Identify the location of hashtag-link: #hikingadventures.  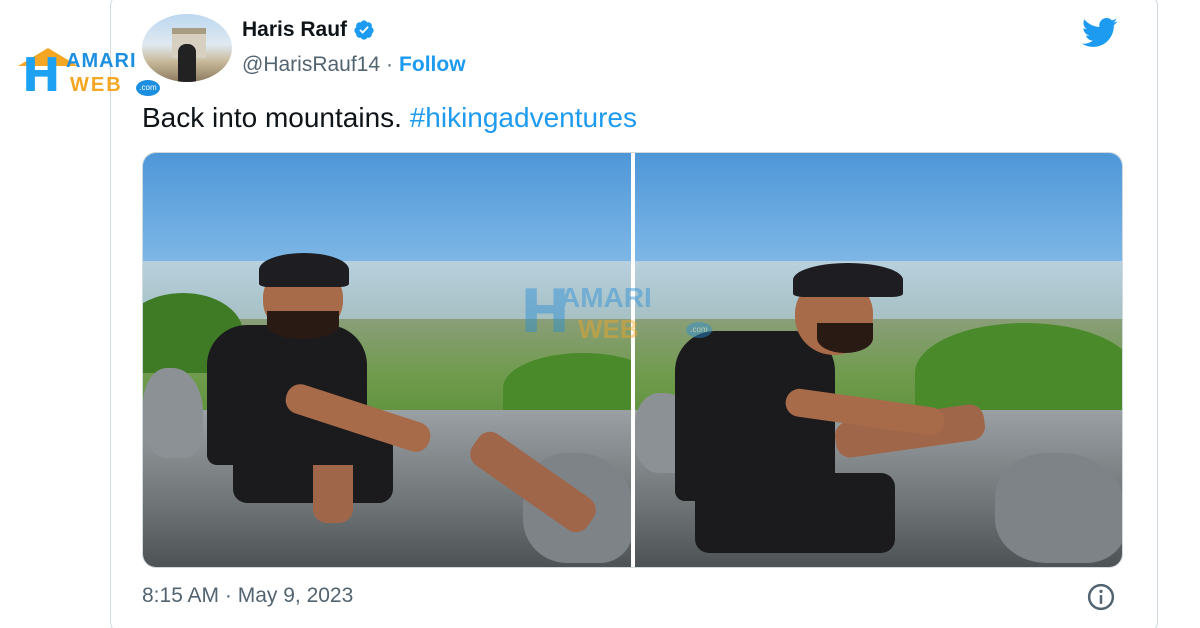
(523, 117).